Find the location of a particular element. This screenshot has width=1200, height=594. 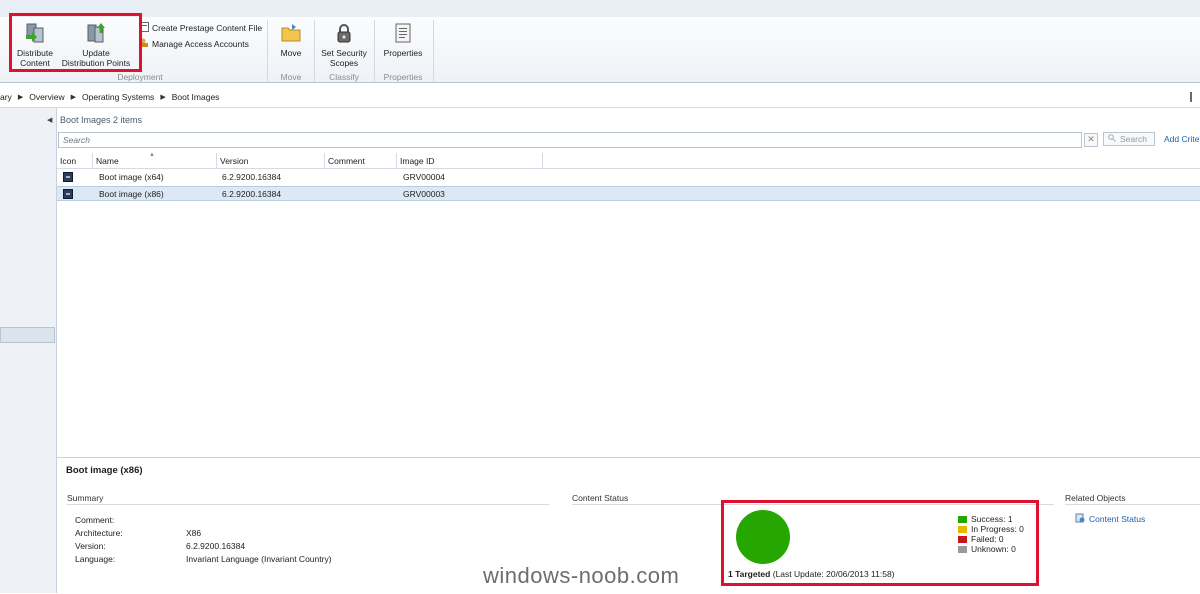

highlight-box is located at coordinates (75, 42).